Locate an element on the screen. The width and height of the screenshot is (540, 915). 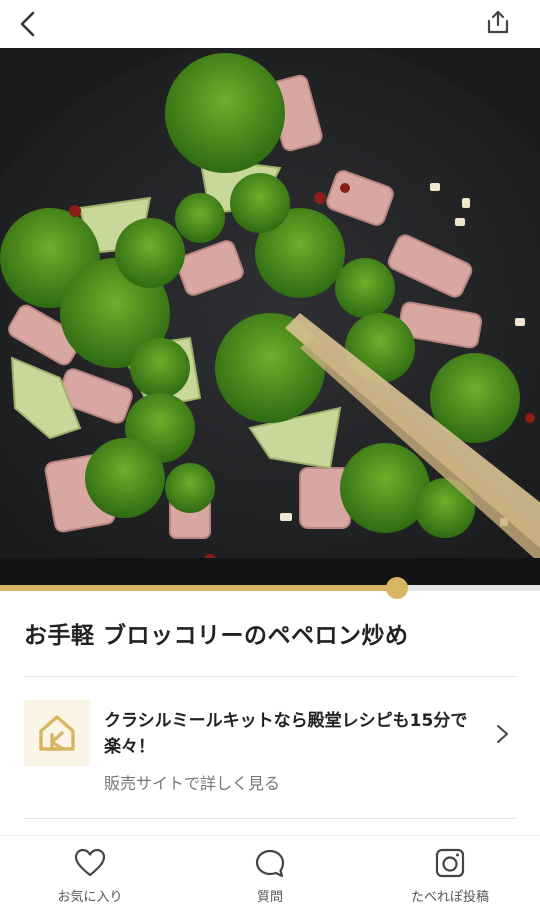
video-progress-handle is located at coordinates (396, 588).